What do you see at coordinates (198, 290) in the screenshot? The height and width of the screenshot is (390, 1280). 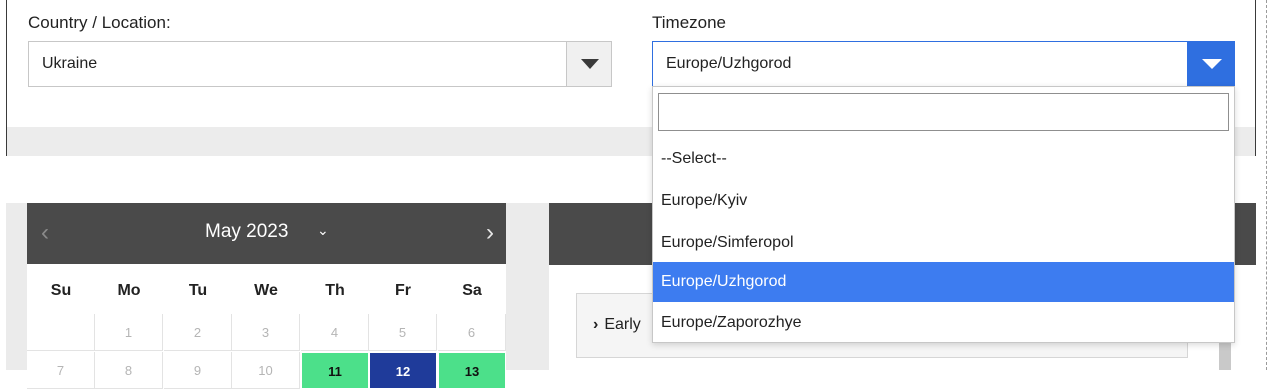 I see `weekday-header: Tu` at bounding box center [198, 290].